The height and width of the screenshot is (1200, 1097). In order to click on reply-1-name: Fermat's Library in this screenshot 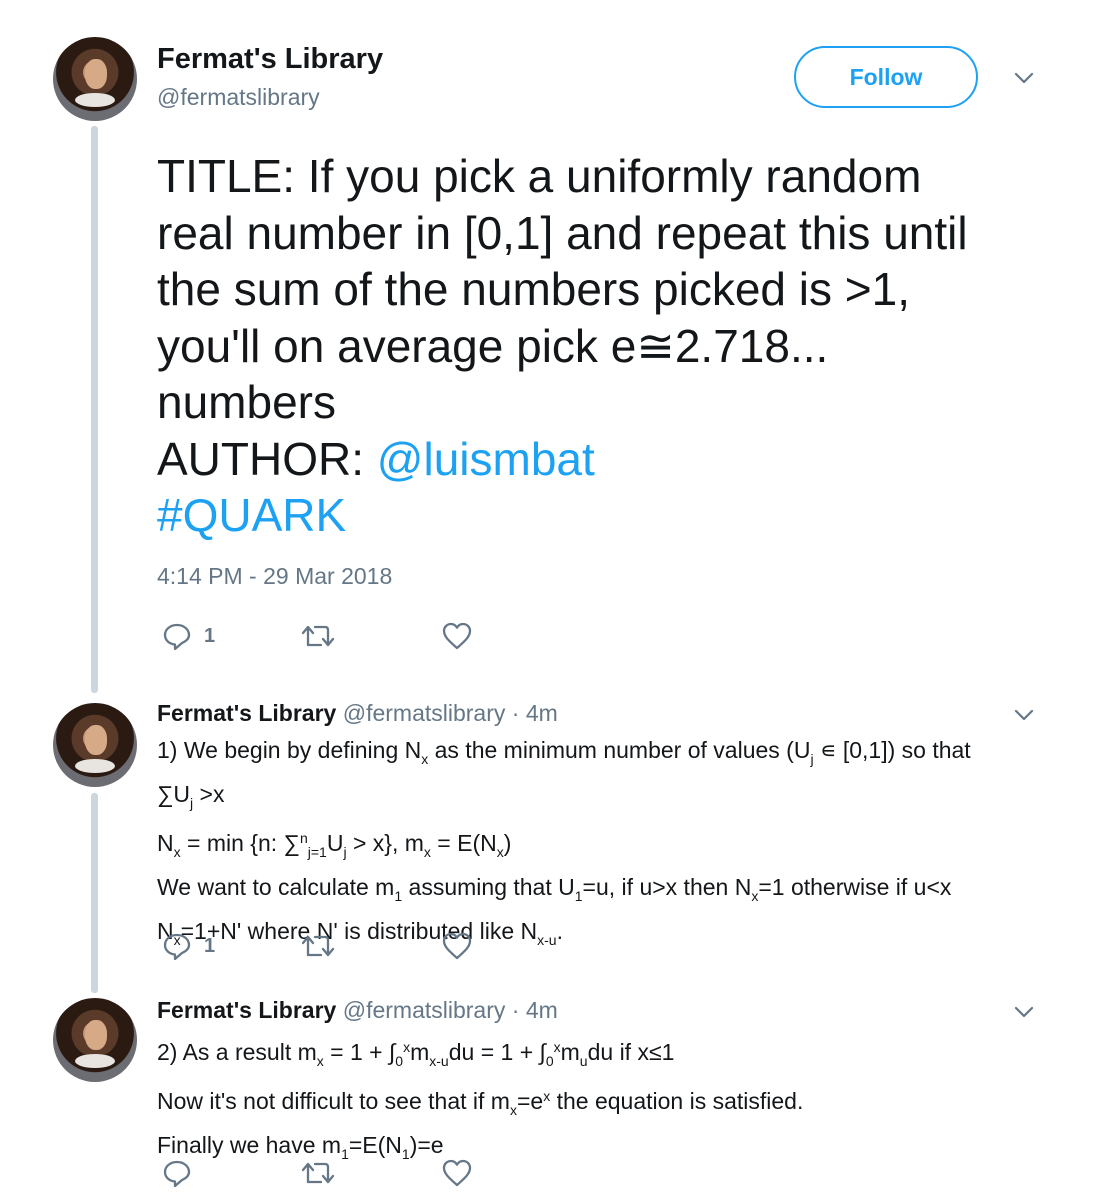, I will do `click(246, 713)`.